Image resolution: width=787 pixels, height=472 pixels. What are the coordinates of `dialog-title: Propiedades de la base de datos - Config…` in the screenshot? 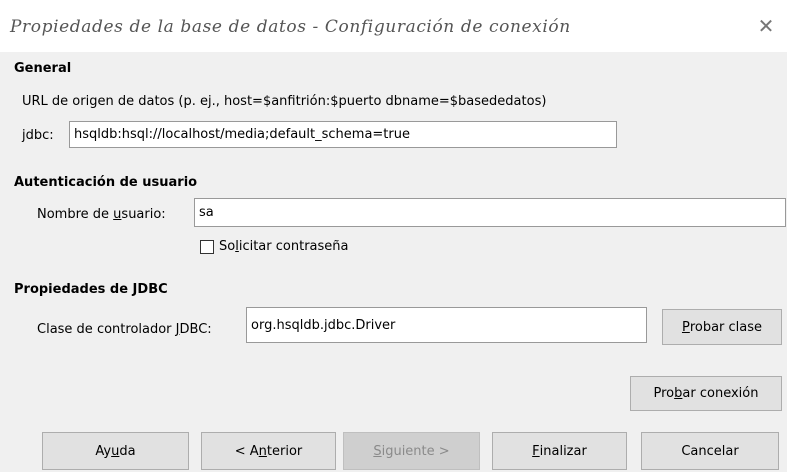 It's located at (290, 27).